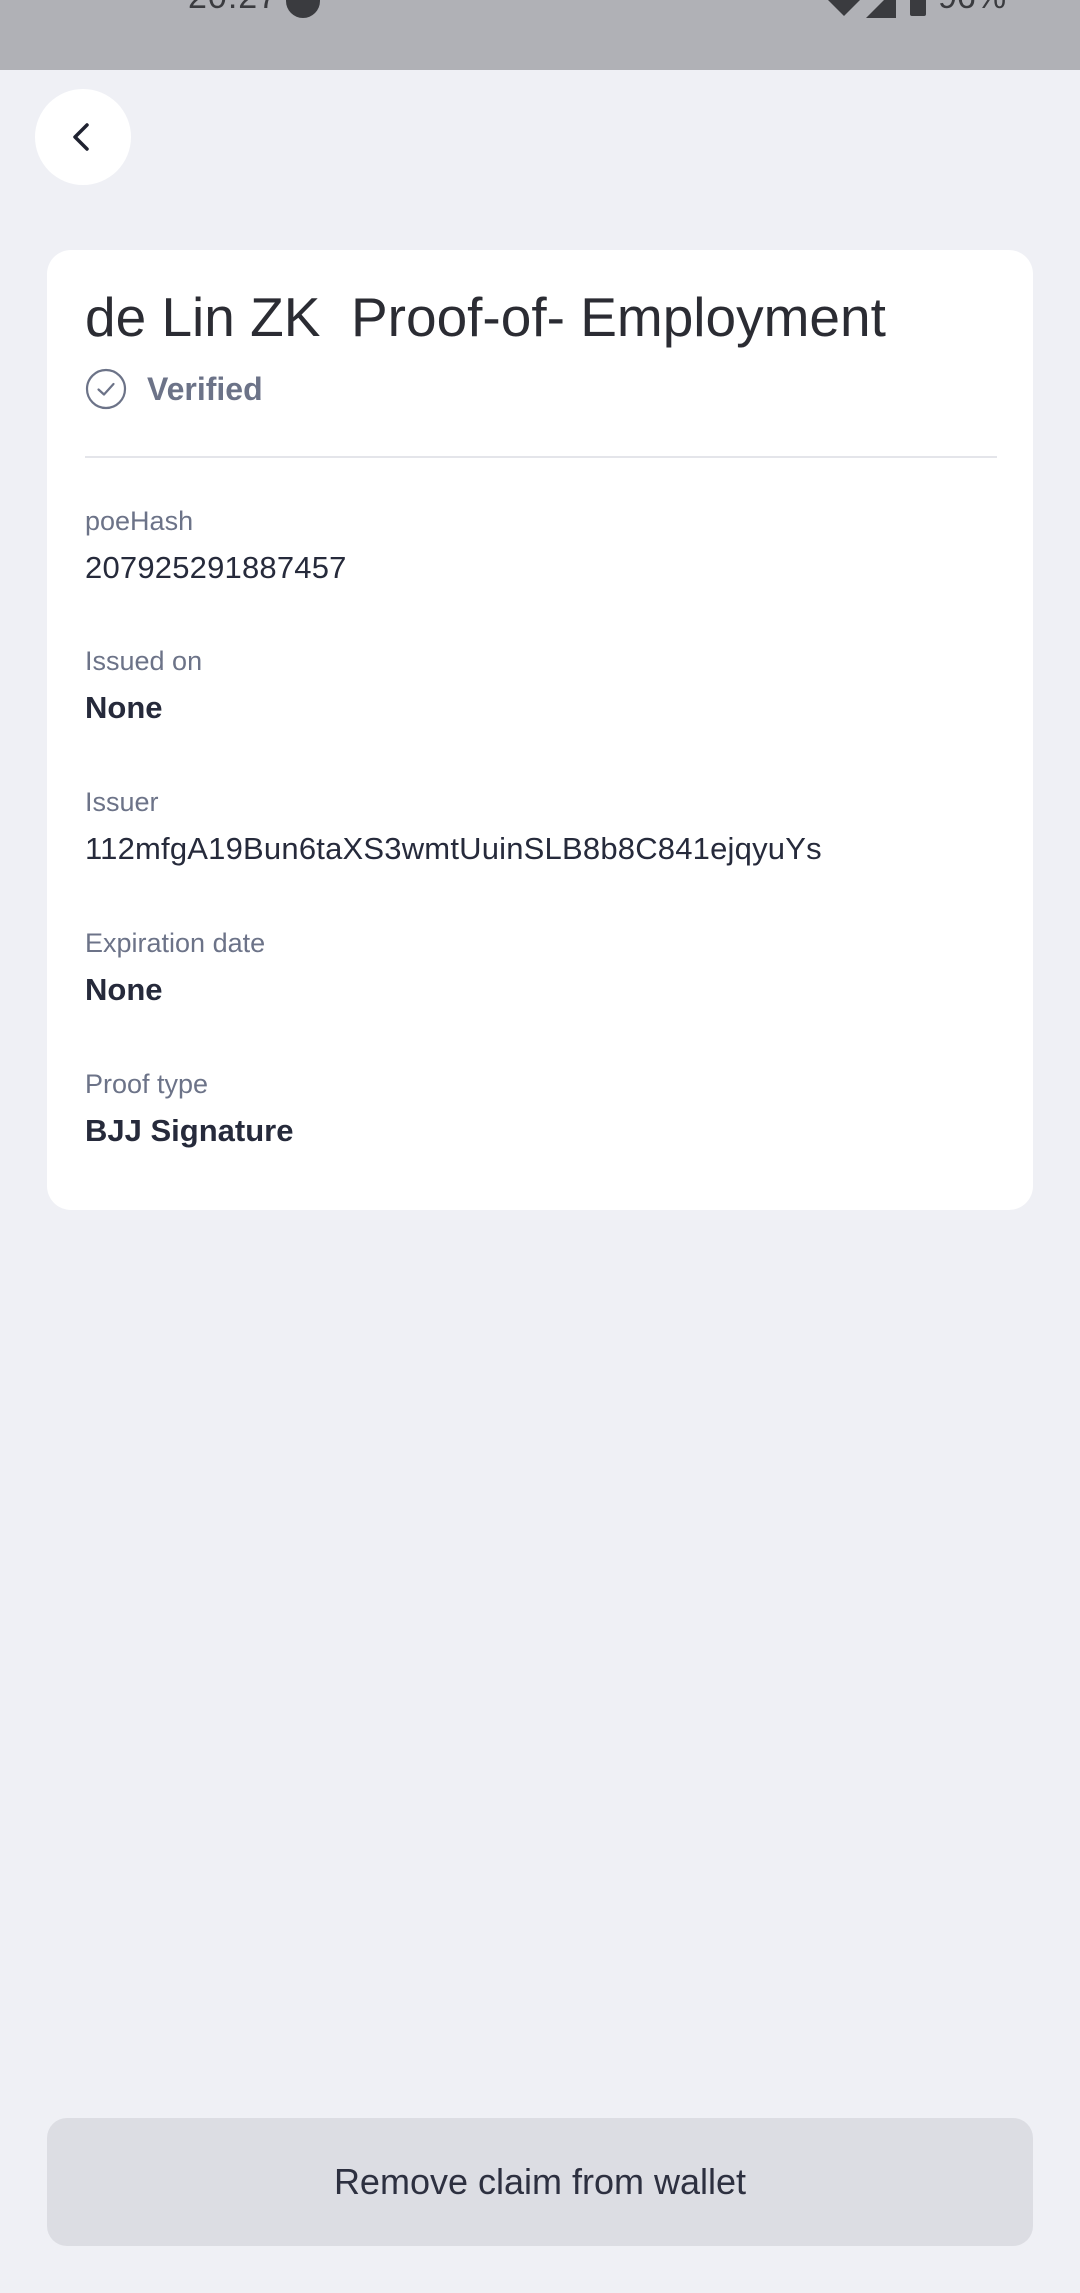 This screenshot has height=2293, width=1080. What do you see at coordinates (175, 943) in the screenshot?
I see `field-label: Expiration date` at bounding box center [175, 943].